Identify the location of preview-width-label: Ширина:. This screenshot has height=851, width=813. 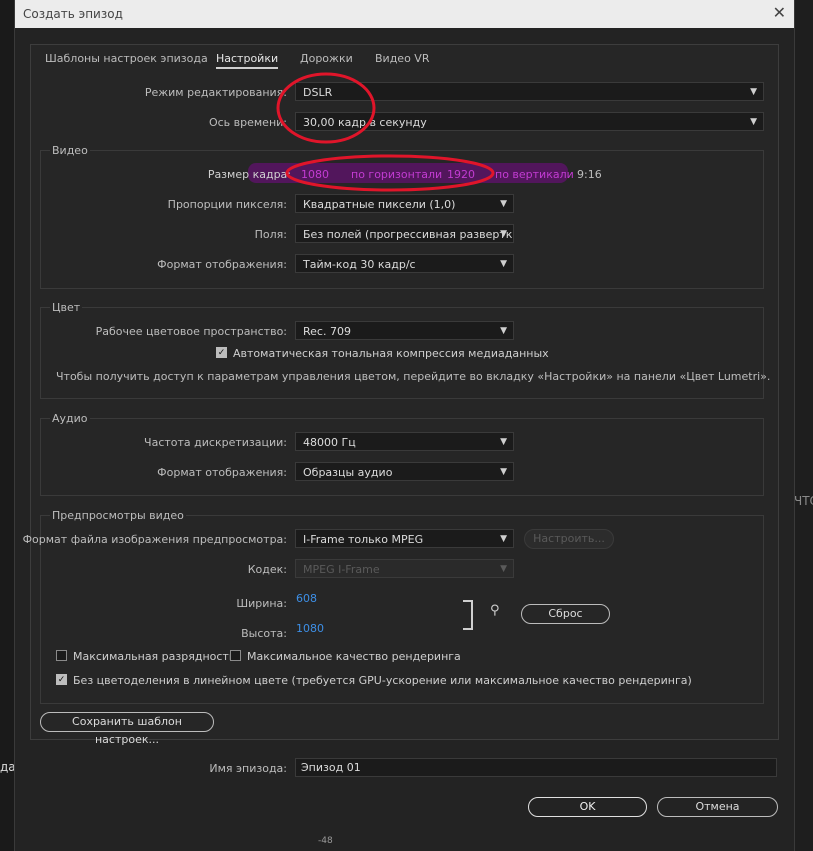
(261, 603).